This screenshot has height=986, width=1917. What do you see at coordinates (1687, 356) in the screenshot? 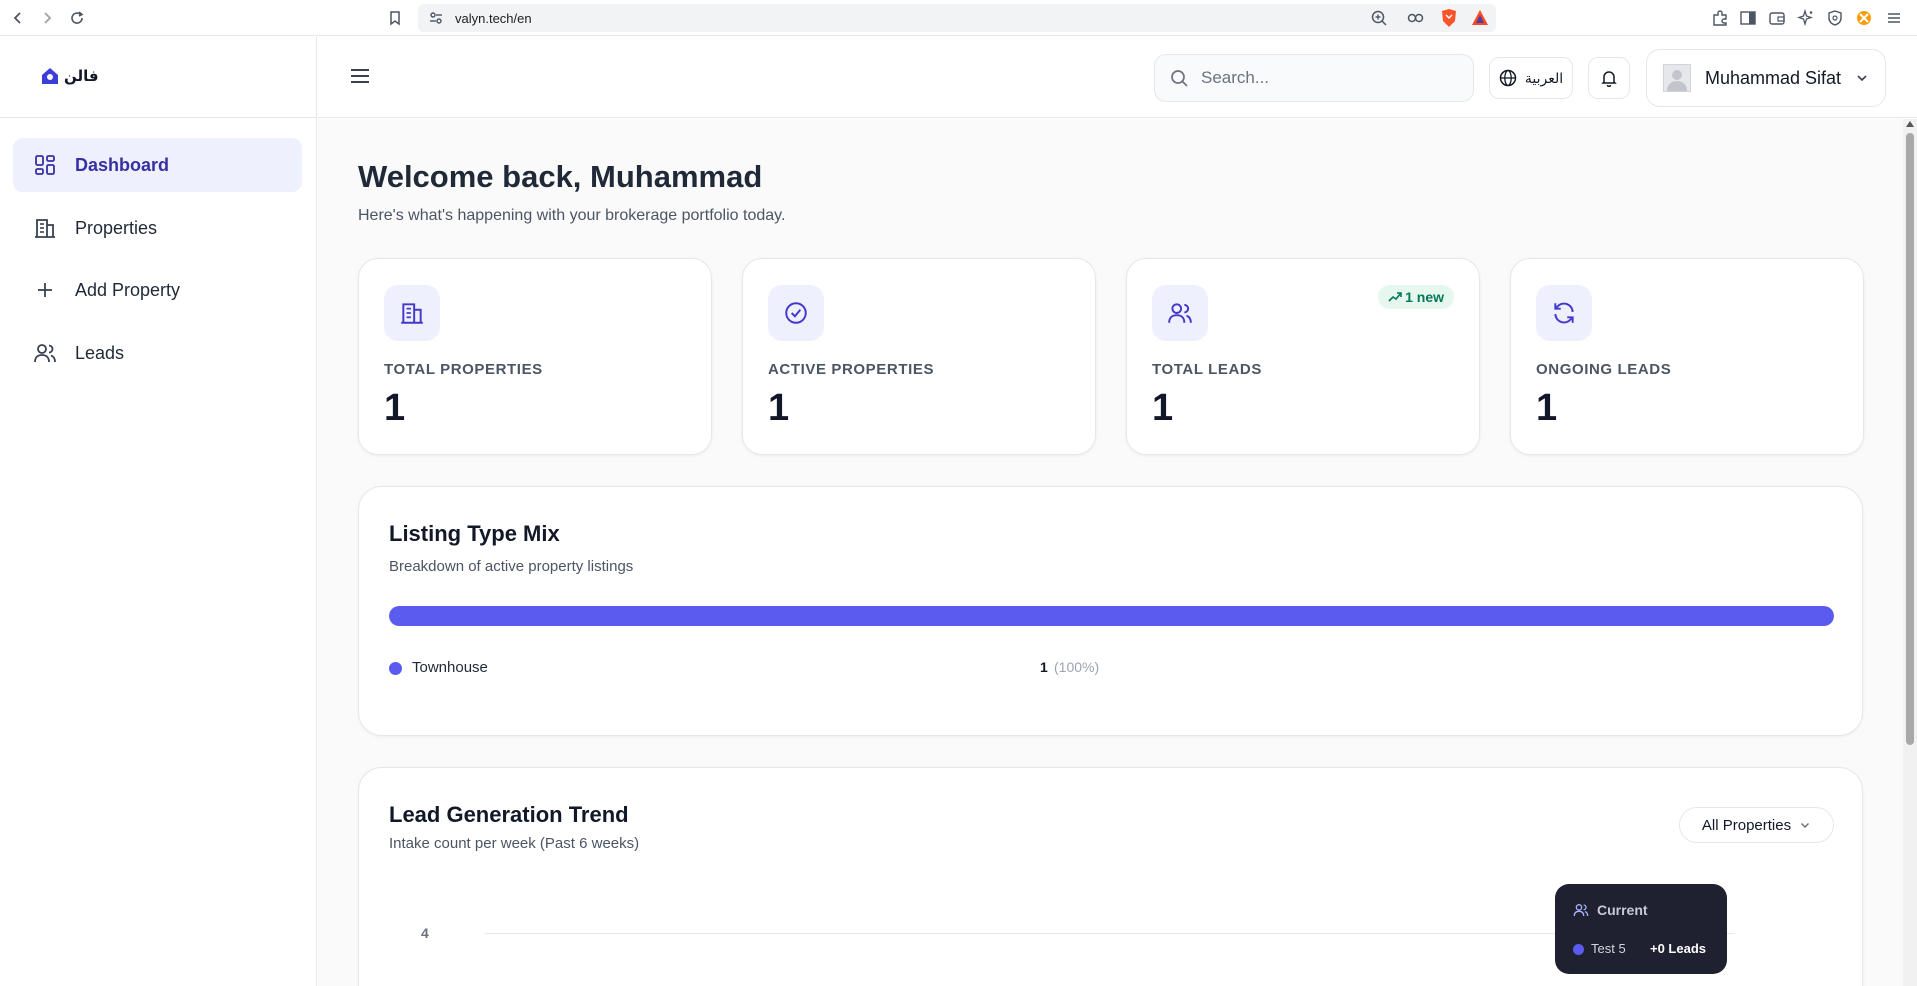
I see `stat-card-ongoing-leads: ONGOING LEADS 1` at bounding box center [1687, 356].